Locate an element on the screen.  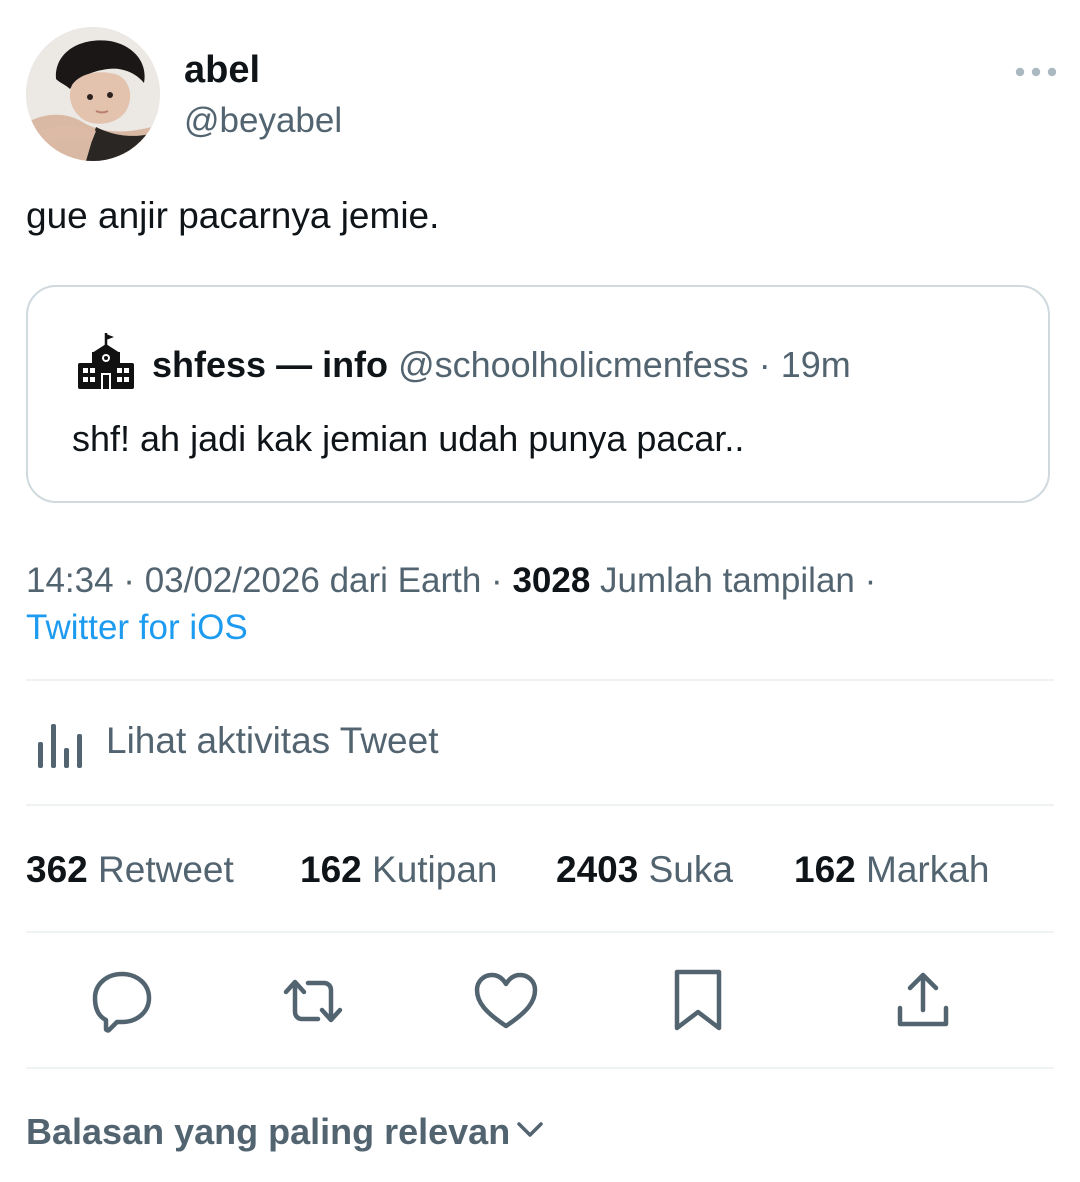
reply-sort-dropdown: Balasan yang paling relevan is located at coordinates (286, 1133).